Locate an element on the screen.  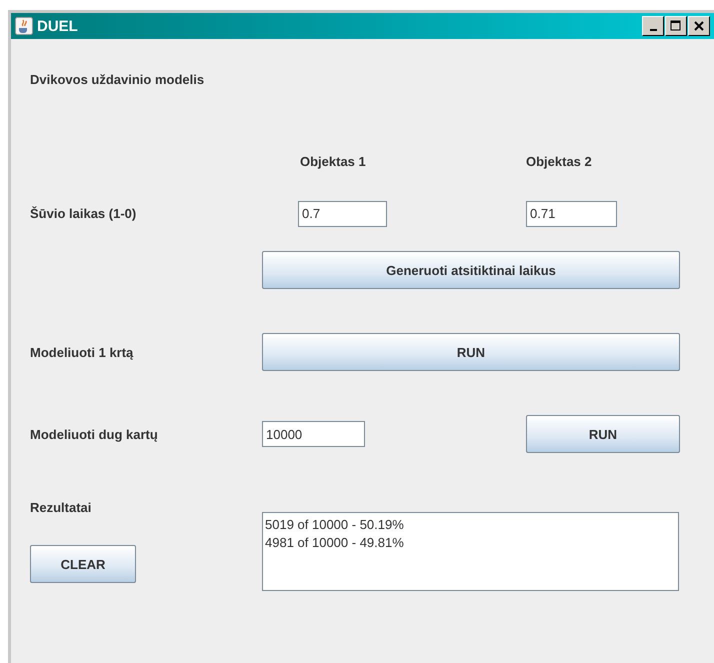
results-text-area: 5019 of 10000 - 50.19% 4981 of 10000 - 49.81% is located at coordinates (470, 551).